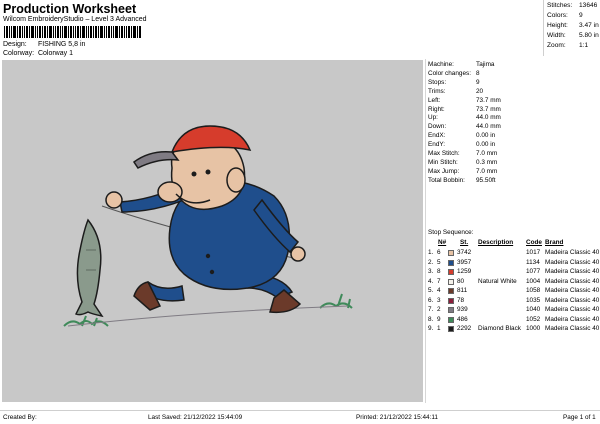 Image resolution: width=600 pixels, height=424 pixels. What do you see at coordinates (20, 417) in the screenshot?
I see `created-by: Created By:` at bounding box center [20, 417].